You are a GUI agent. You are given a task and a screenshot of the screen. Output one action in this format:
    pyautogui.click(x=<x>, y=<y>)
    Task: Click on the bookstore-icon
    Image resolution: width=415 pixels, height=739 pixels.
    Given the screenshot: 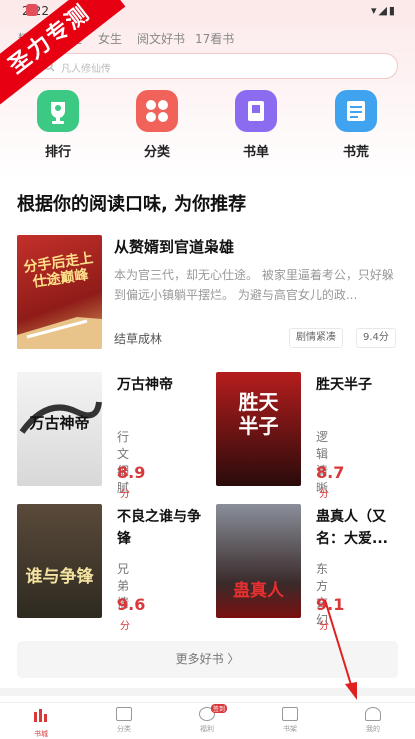 What is the action you would take?
    pyautogui.click(x=40, y=715)
    